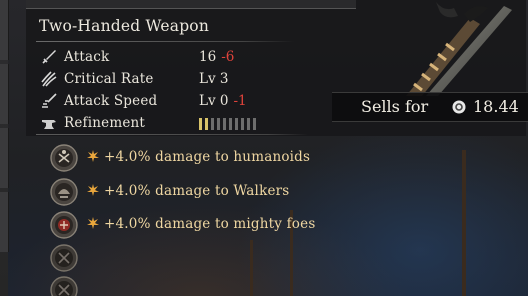  Describe the element at coordinates (49, 57) in the screenshot. I see `sword-icon` at that location.